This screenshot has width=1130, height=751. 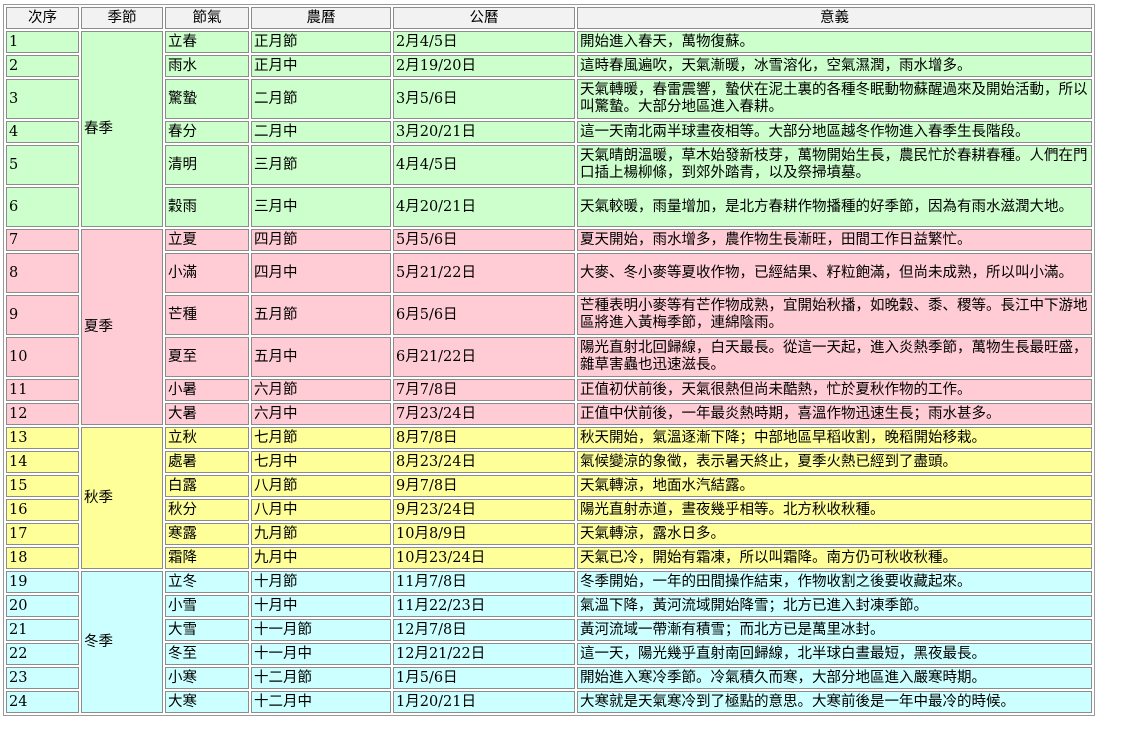 What do you see at coordinates (207, 165) in the screenshot?
I see `solar-term-cell: 清明` at bounding box center [207, 165].